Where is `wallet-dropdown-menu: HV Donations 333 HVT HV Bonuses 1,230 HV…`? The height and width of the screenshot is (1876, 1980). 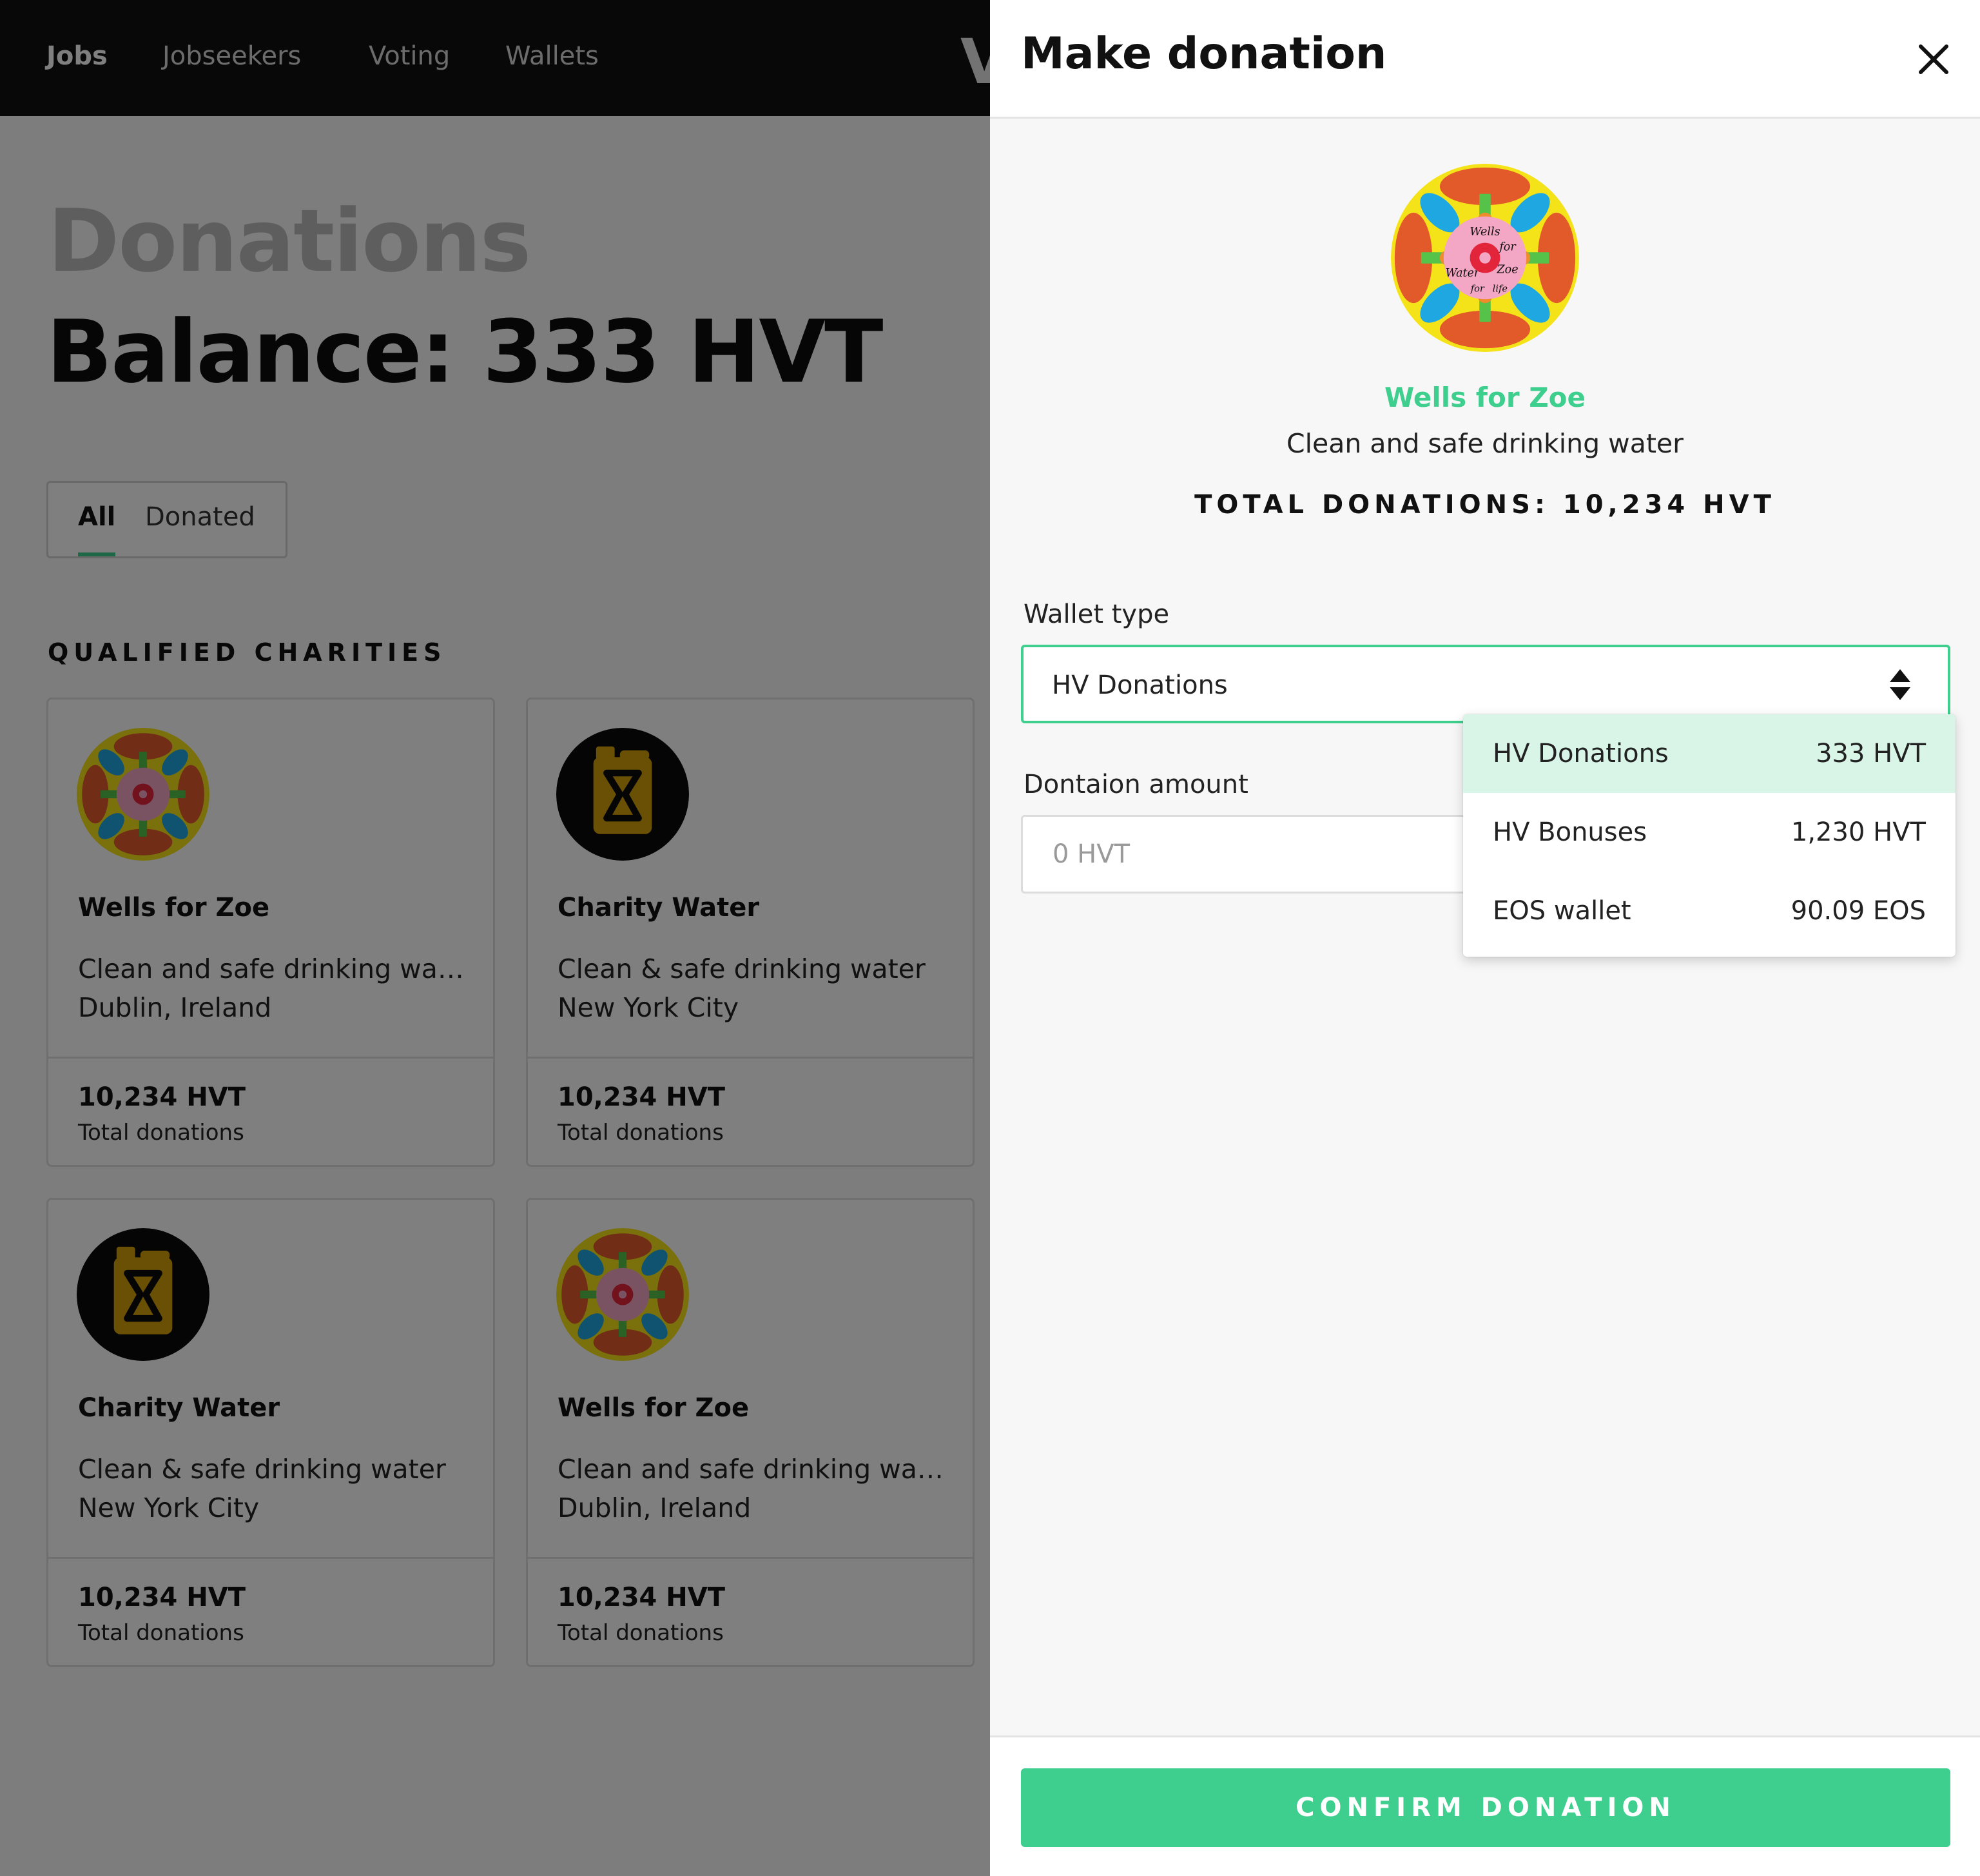
wallet-dropdown-menu: HV Donations 333 HVT HV Bonuses 1,230 HV… is located at coordinates (1709, 836).